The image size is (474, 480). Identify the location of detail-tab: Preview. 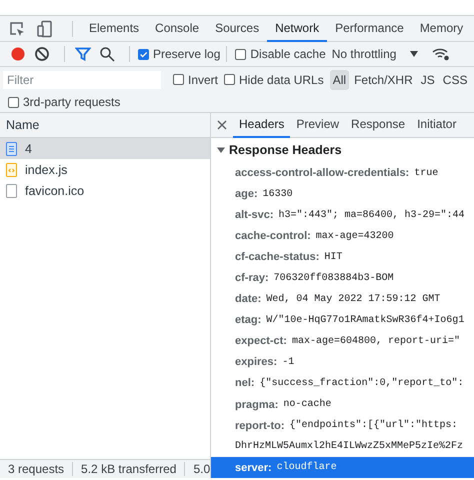
(318, 125).